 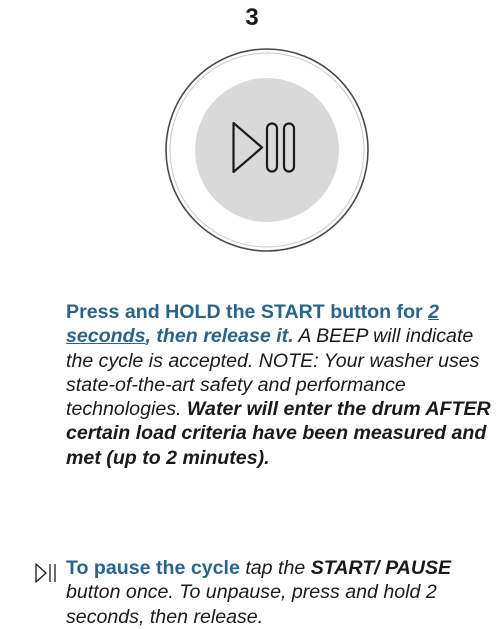 I want to click on pause-tap: tap the, so click(x=275, y=568).